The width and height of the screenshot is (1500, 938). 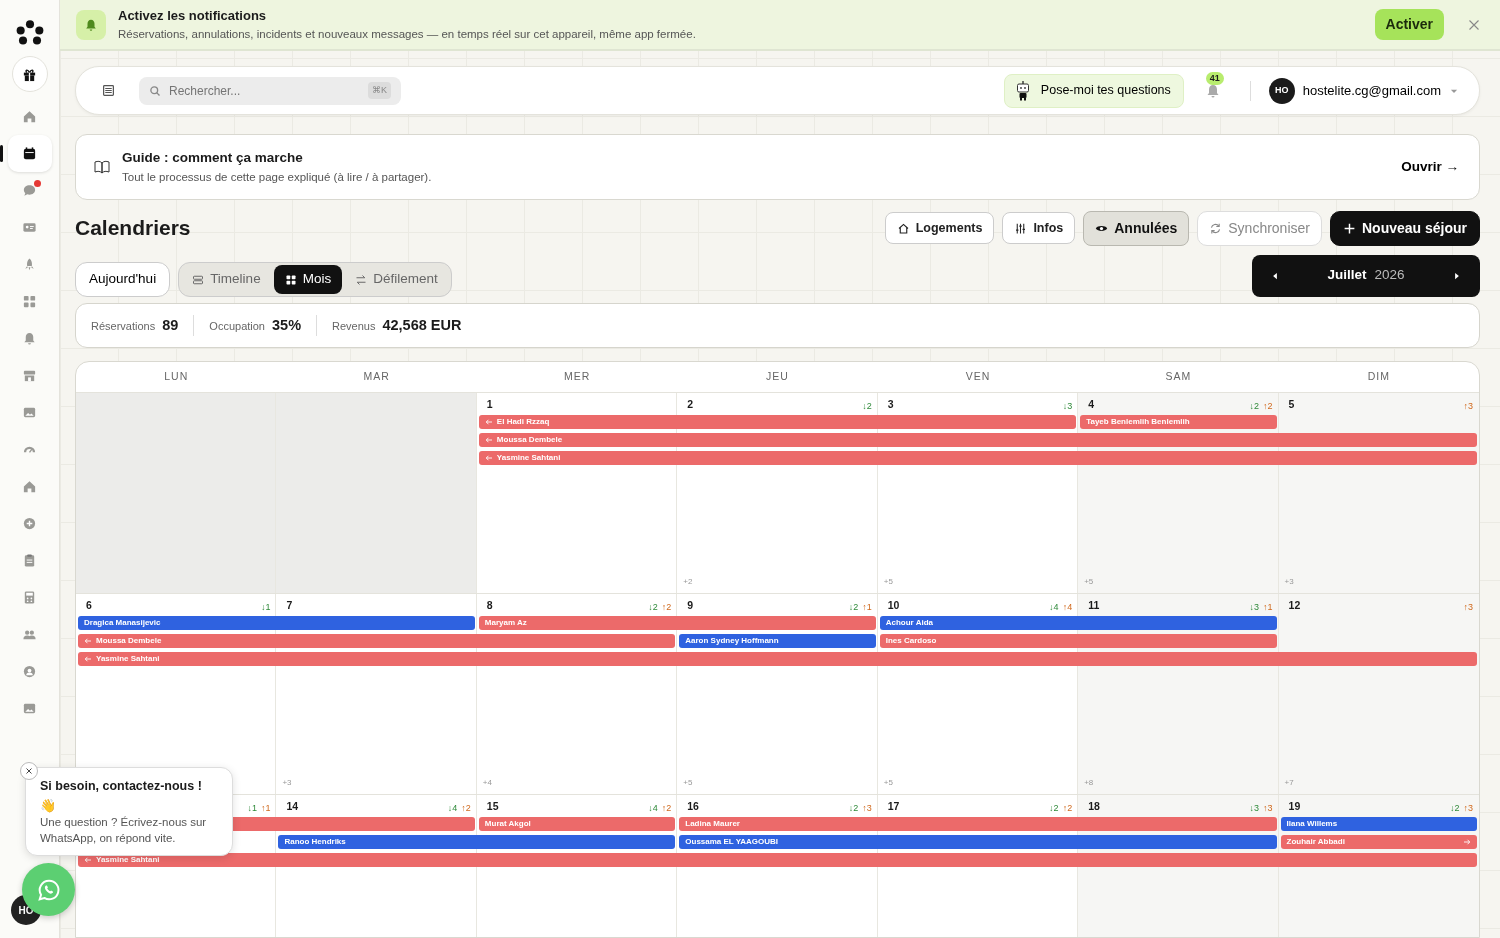 I want to click on shortcut-hint: ⌘K, so click(x=379, y=90).